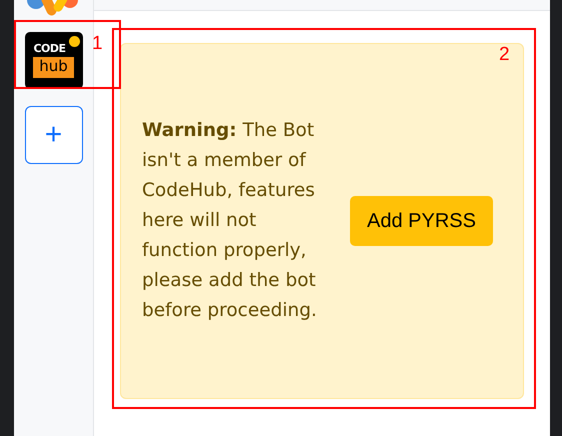  I want to click on logo-text: CODE, so click(49, 49).